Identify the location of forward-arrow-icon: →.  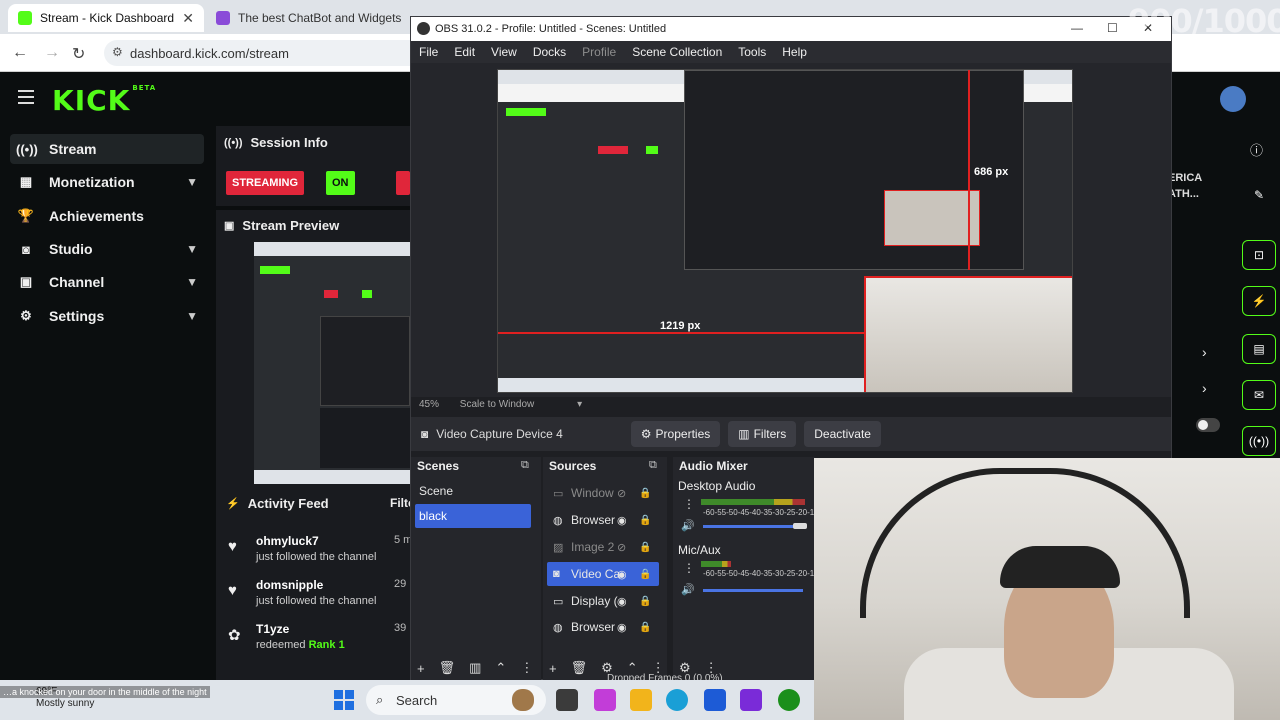
(52, 53).